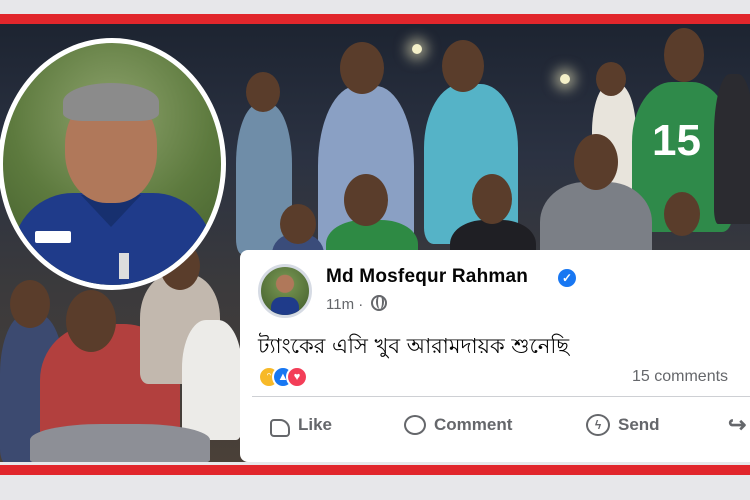 This screenshot has height=500, width=750. What do you see at coordinates (680, 377) in the screenshot?
I see `comments-count: 15 comments` at bounding box center [680, 377].